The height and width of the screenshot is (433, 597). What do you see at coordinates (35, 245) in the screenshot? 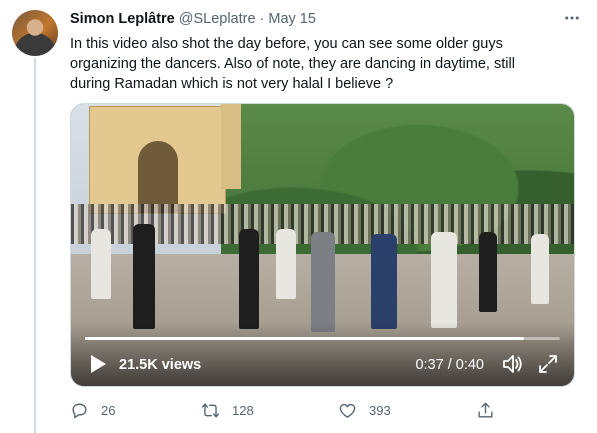
I see `thread-line` at bounding box center [35, 245].